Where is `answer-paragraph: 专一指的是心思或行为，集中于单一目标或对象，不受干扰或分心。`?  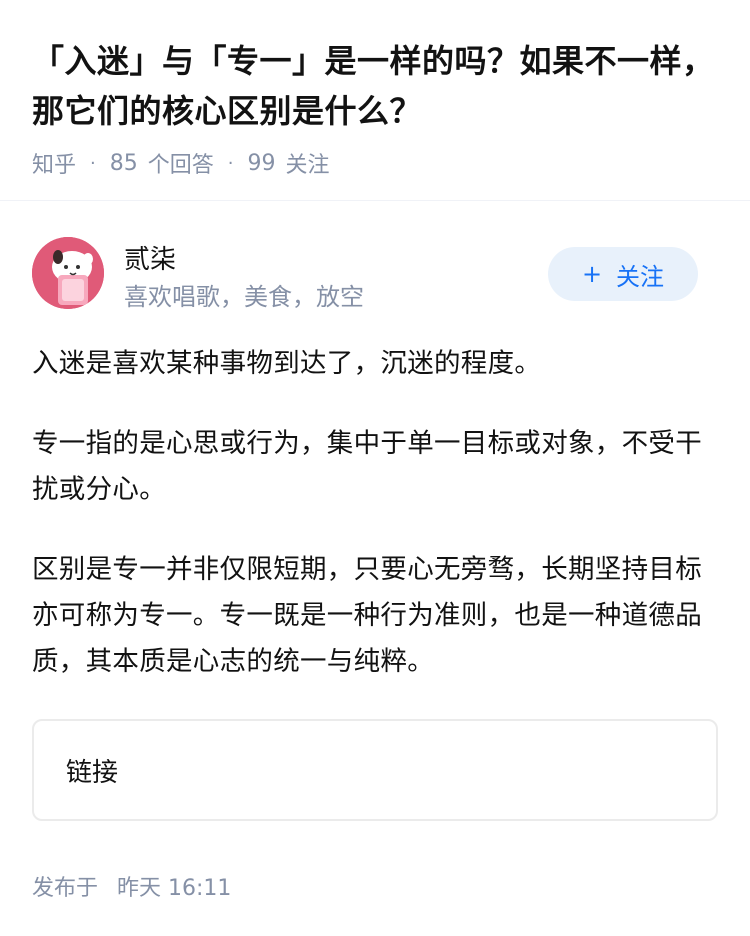
answer-paragraph: 专一指的是心思或行为，集中于单一目标或对象，不受干扰或分心。 is located at coordinates (367, 466).